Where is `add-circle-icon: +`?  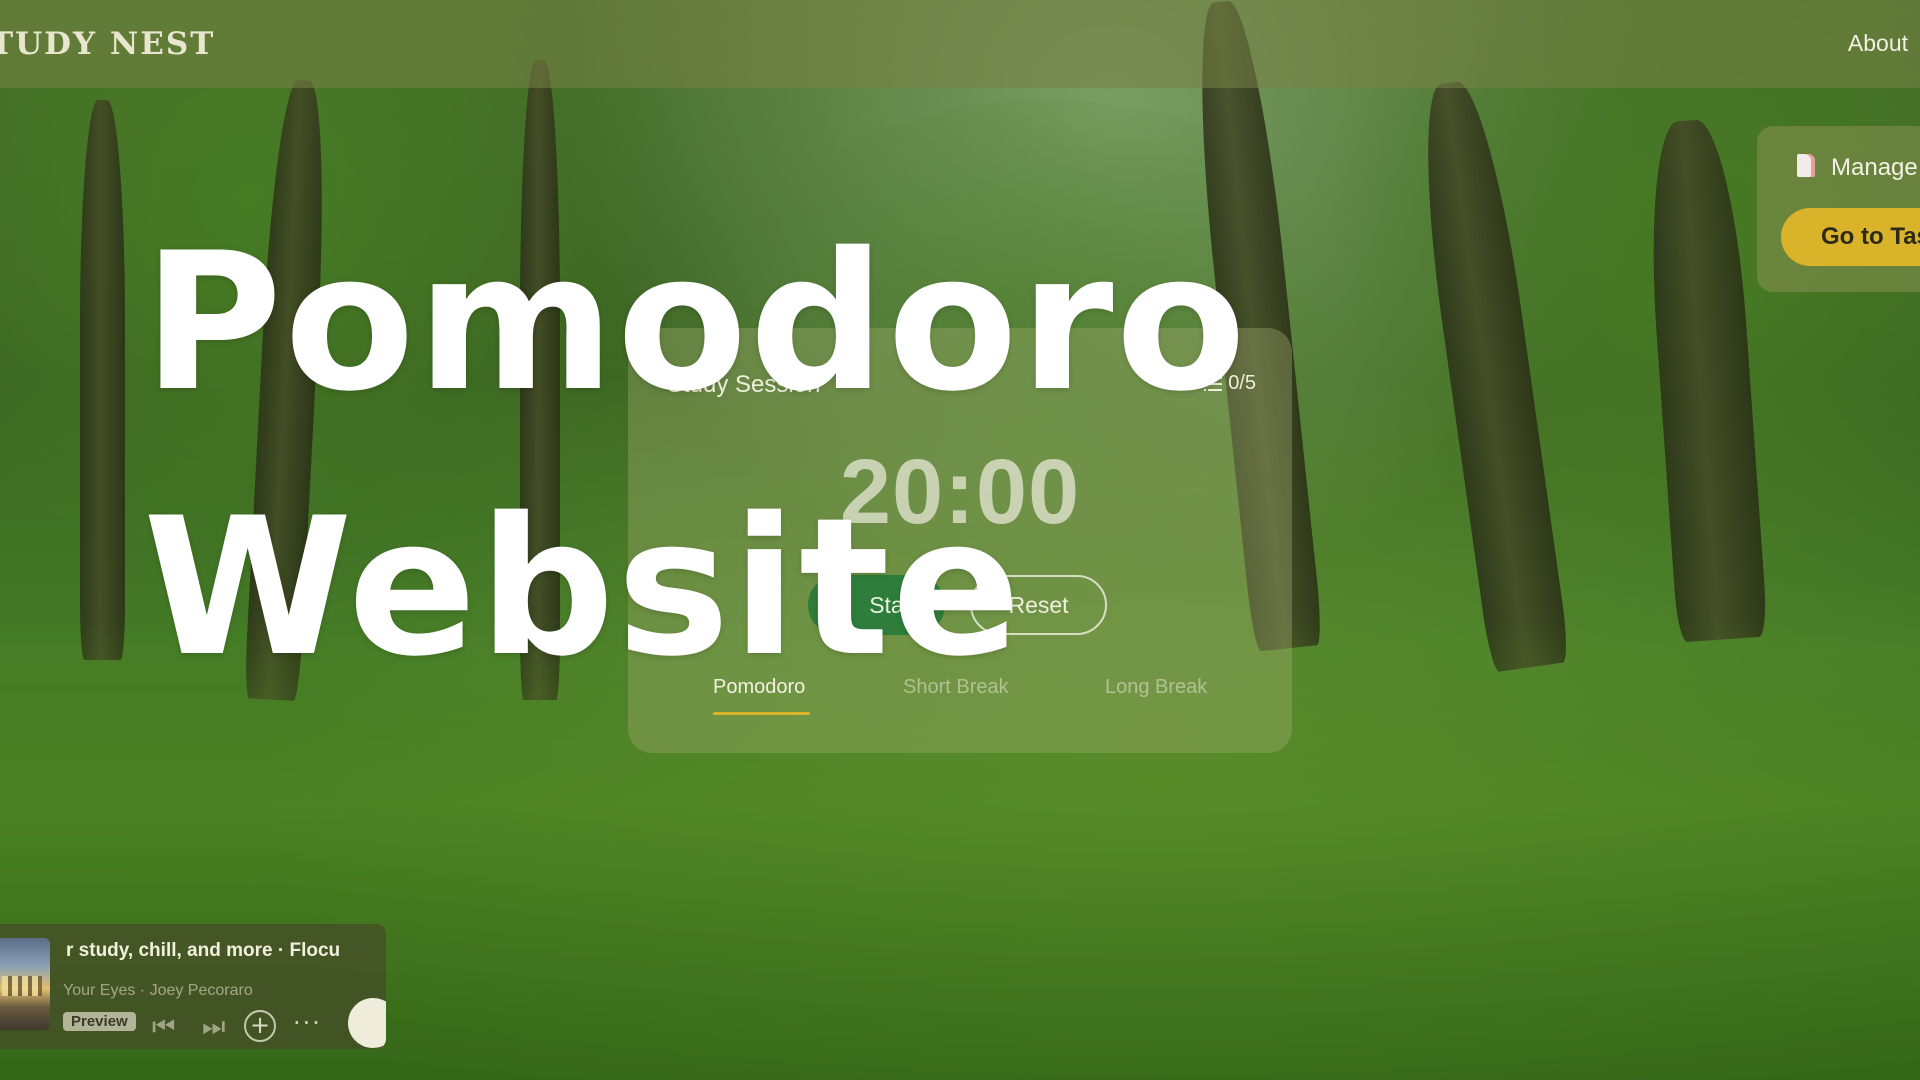
add-circle-icon: + is located at coordinates (260, 1026).